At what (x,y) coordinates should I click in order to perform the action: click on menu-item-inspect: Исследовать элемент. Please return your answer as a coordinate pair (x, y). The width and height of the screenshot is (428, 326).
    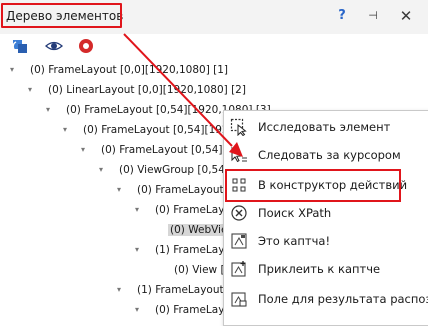
    Looking at the image, I should click on (326, 127).